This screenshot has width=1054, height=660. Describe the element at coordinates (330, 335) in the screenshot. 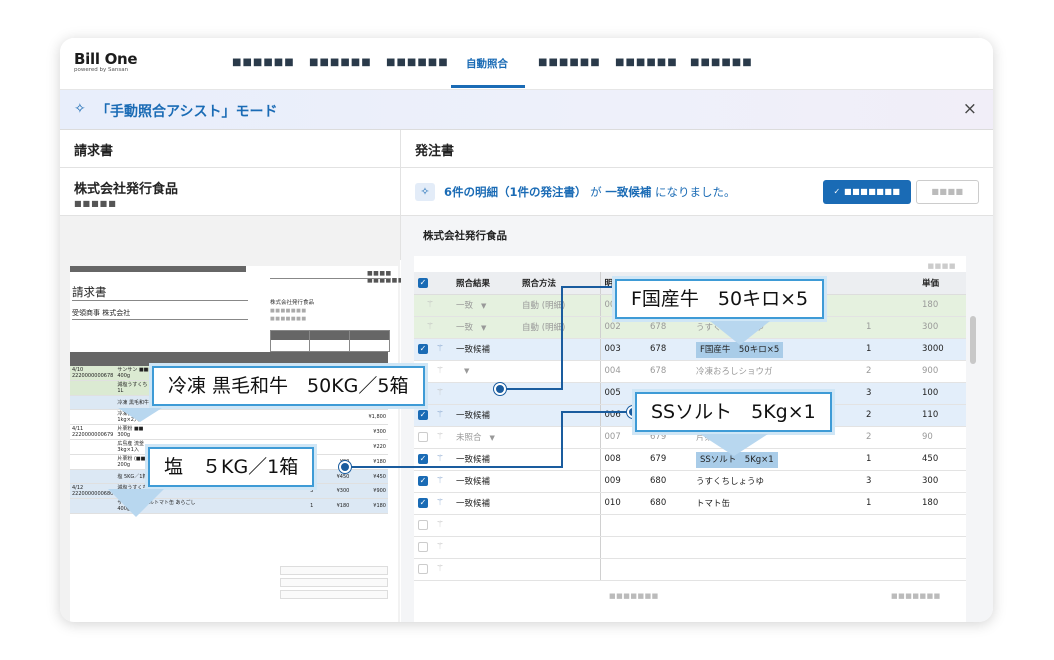

I see `stamp-head` at that location.